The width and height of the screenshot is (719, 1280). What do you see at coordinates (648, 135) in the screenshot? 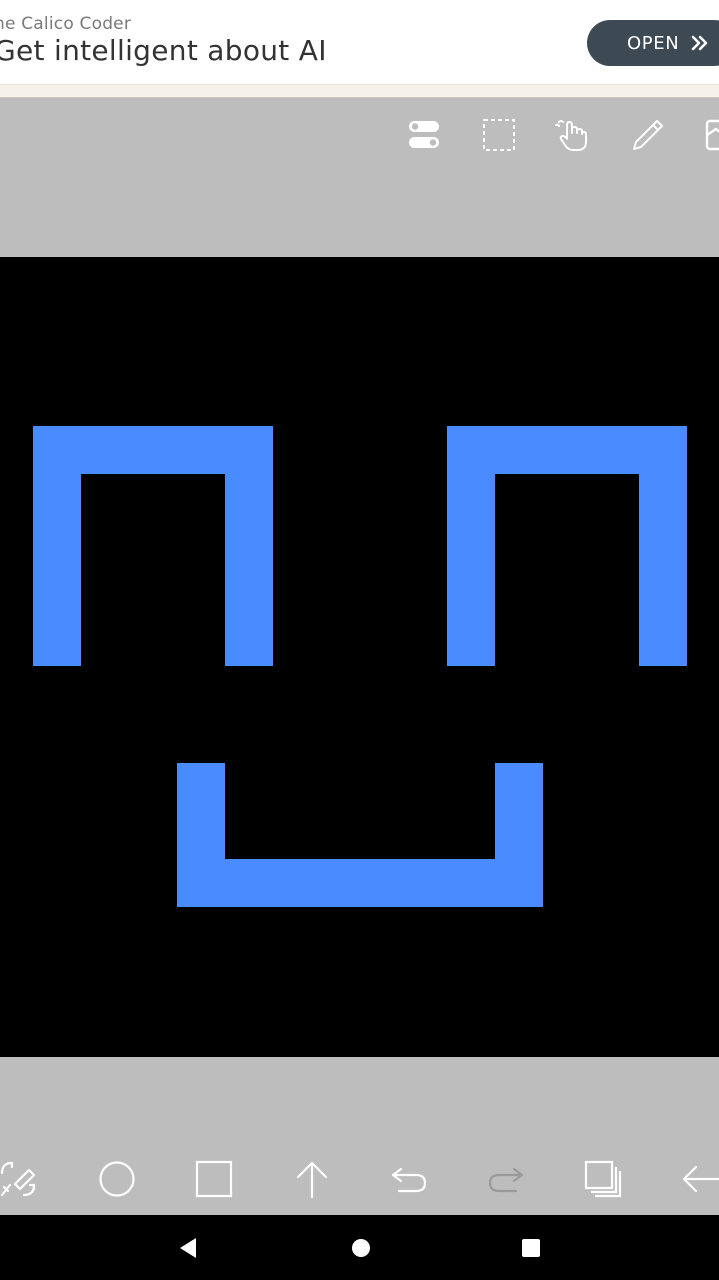
I see `pencil-icon` at bounding box center [648, 135].